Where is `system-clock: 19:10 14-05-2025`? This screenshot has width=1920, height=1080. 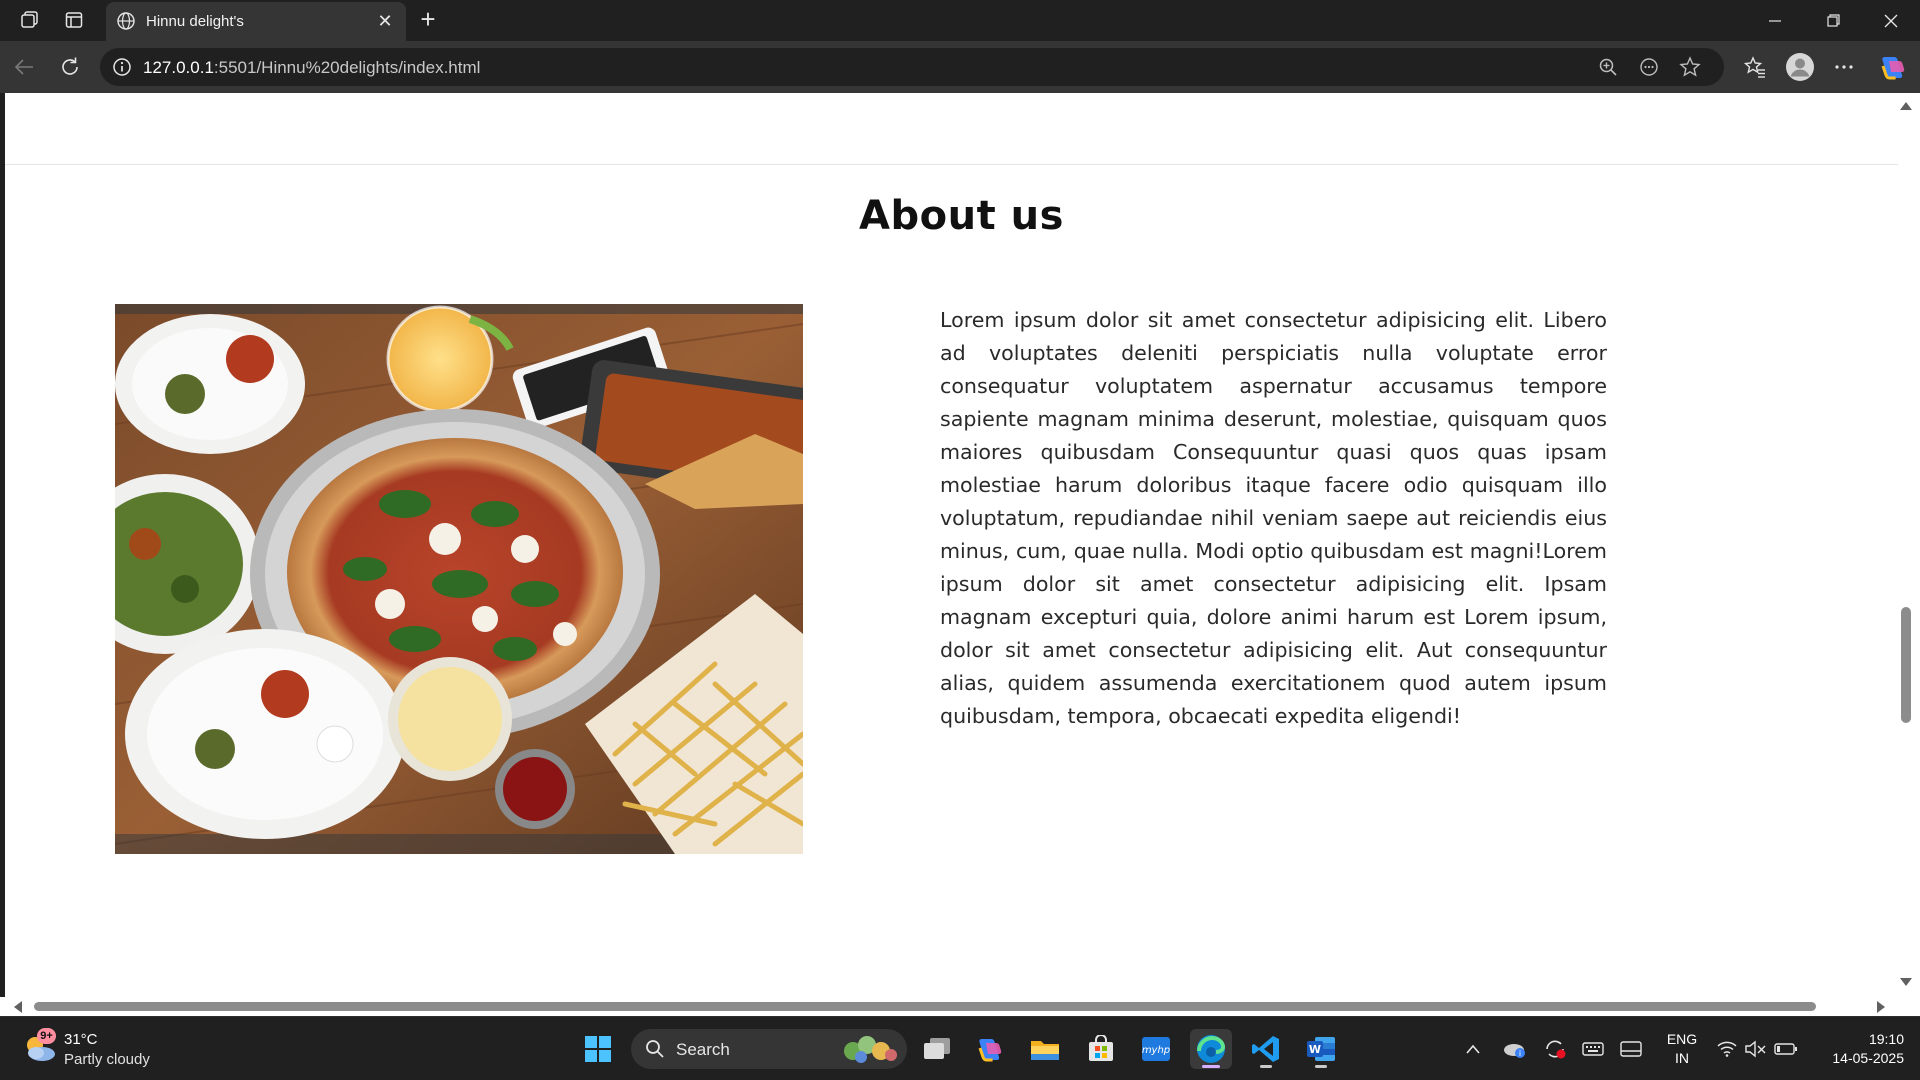
system-clock: 19:10 14-05-2025 is located at coordinates (1856, 1049).